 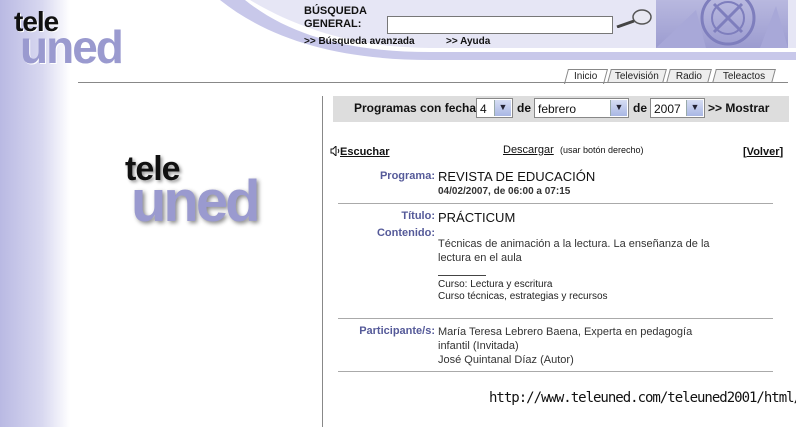 I want to click on uned-seal-image, so click(x=722, y=24).